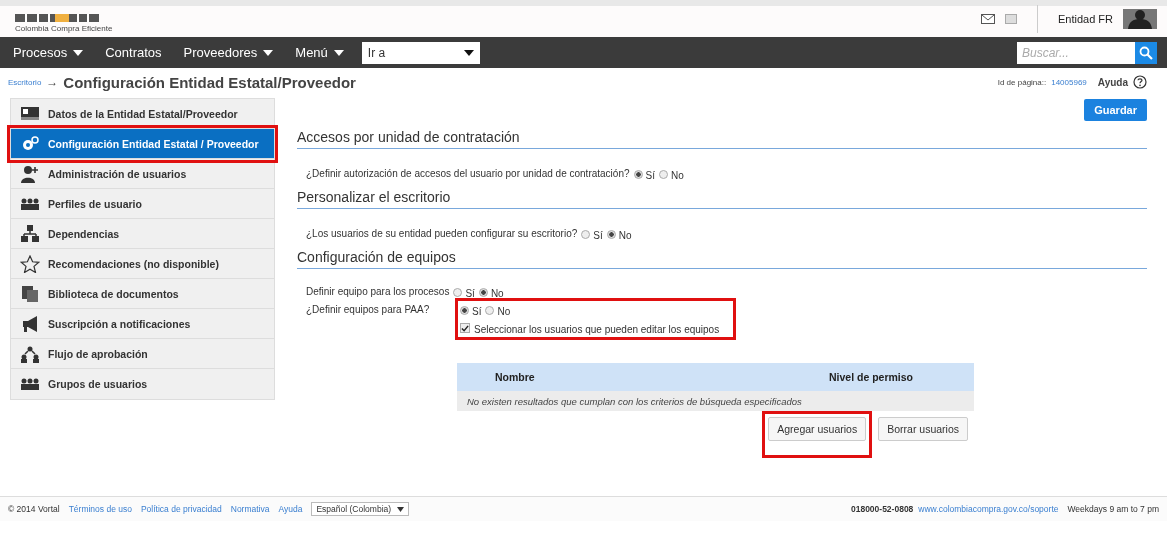 Image resolution: width=1167 pixels, height=535 pixels. Describe the element at coordinates (30, 263) in the screenshot. I see `star-icon` at that location.